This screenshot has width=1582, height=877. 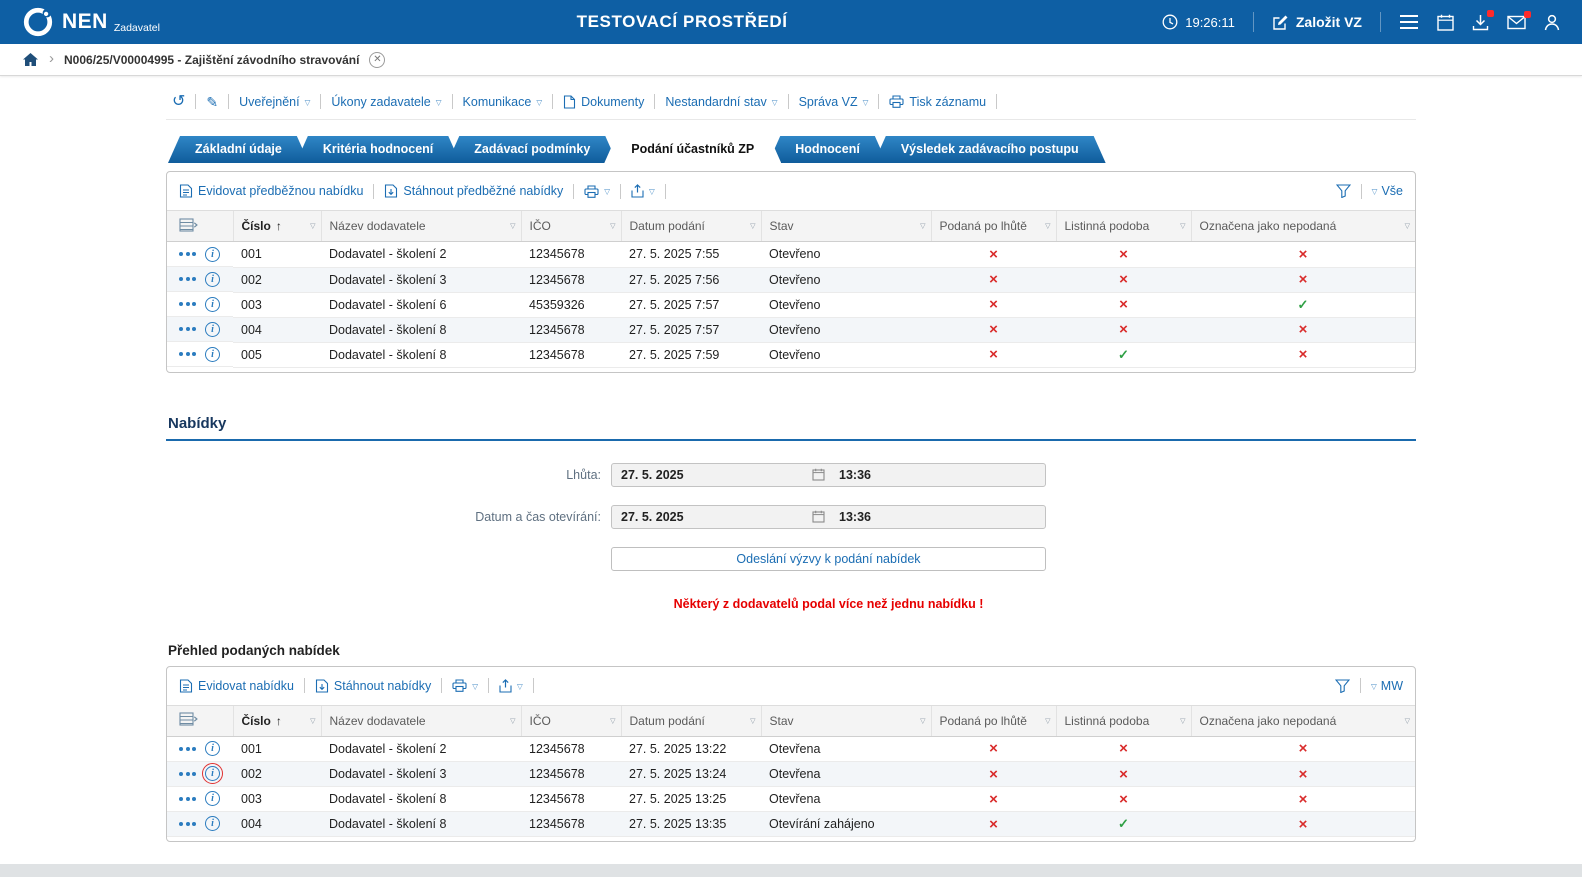 What do you see at coordinates (373, 686) in the screenshot?
I see `download-offers-button: Stáhnout nabídky` at bounding box center [373, 686].